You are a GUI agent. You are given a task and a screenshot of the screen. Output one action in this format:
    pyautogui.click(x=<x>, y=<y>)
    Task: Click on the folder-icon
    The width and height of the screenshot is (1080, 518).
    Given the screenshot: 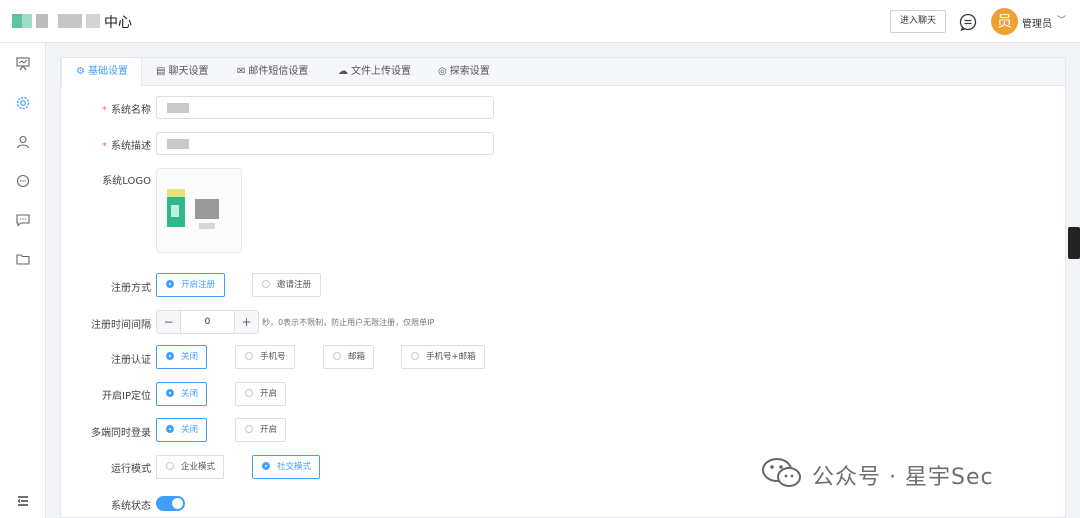 What is the action you would take?
    pyautogui.click(x=23, y=259)
    